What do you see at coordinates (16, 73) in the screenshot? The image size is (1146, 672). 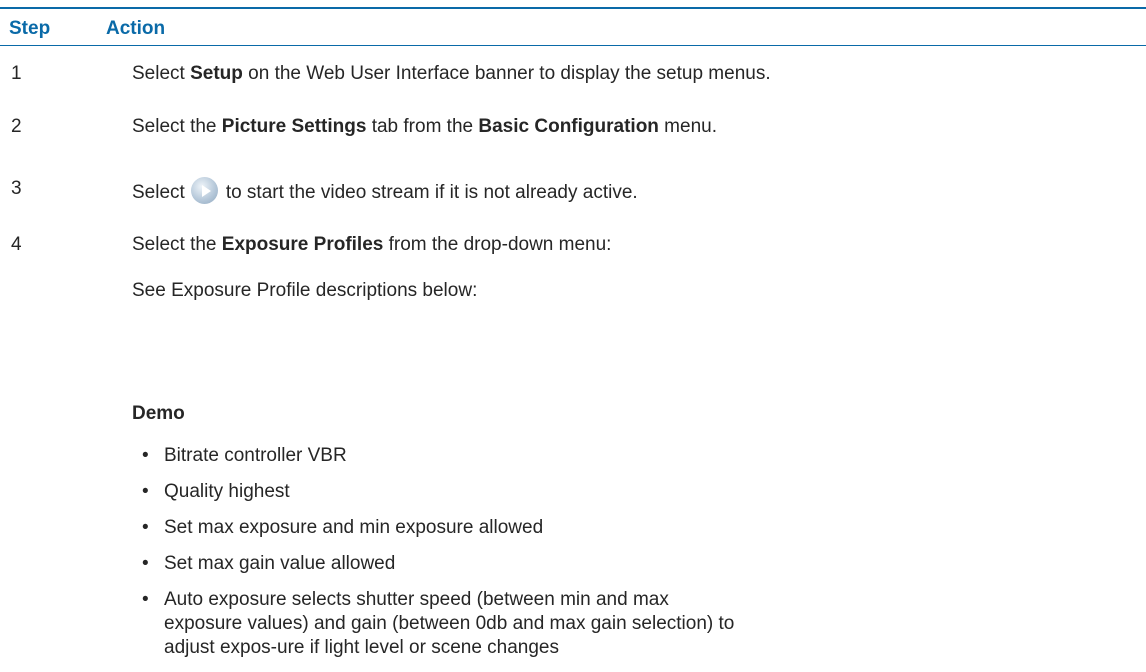 I see `step-number: 1` at bounding box center [16, 73].